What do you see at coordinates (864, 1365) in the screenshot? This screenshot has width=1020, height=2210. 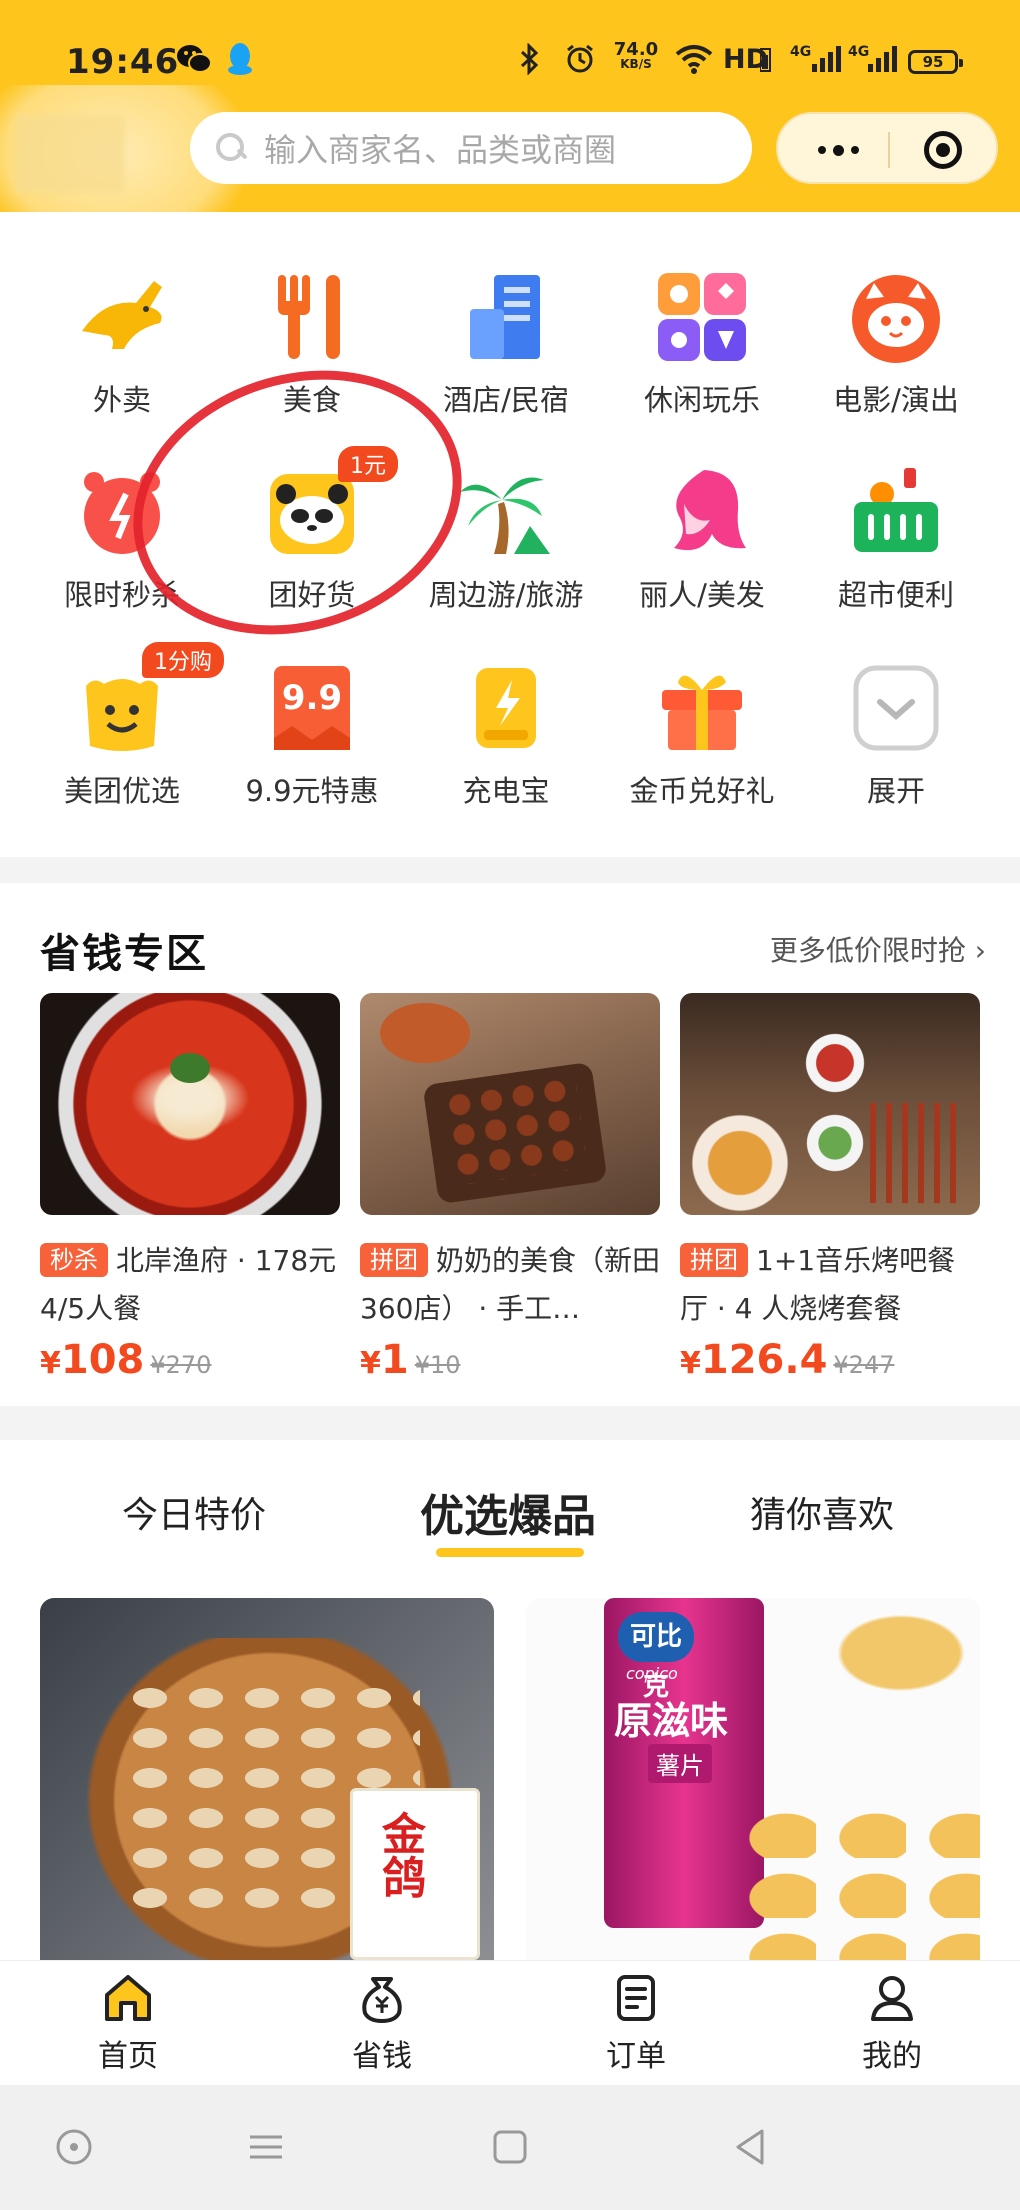 I see `original-price: ¥247` at bounding box center [864, 1365].